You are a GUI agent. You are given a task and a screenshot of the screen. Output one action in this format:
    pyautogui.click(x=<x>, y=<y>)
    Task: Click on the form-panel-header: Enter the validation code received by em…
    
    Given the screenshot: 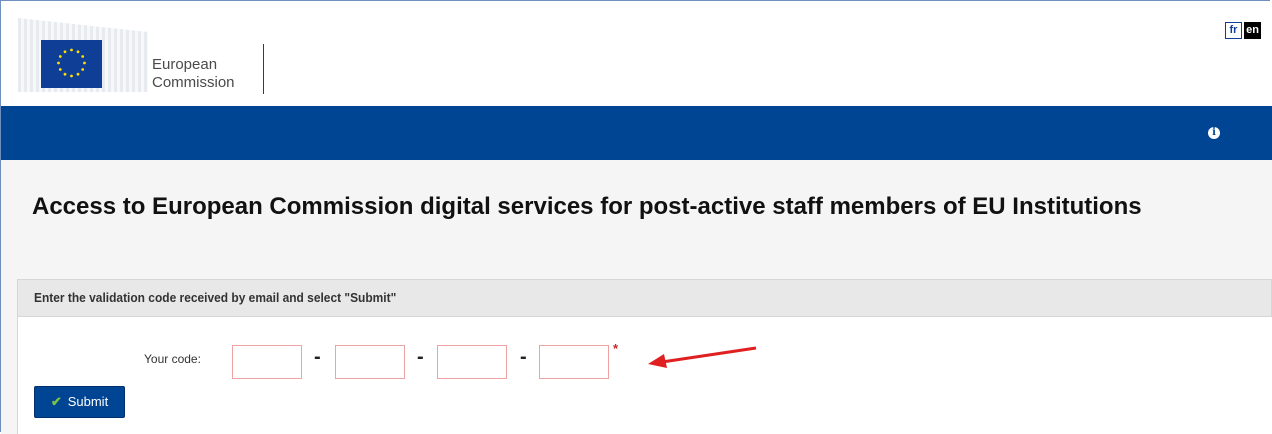 What is the action you would take?
    pyautogui.click(x=644, y=298)
    